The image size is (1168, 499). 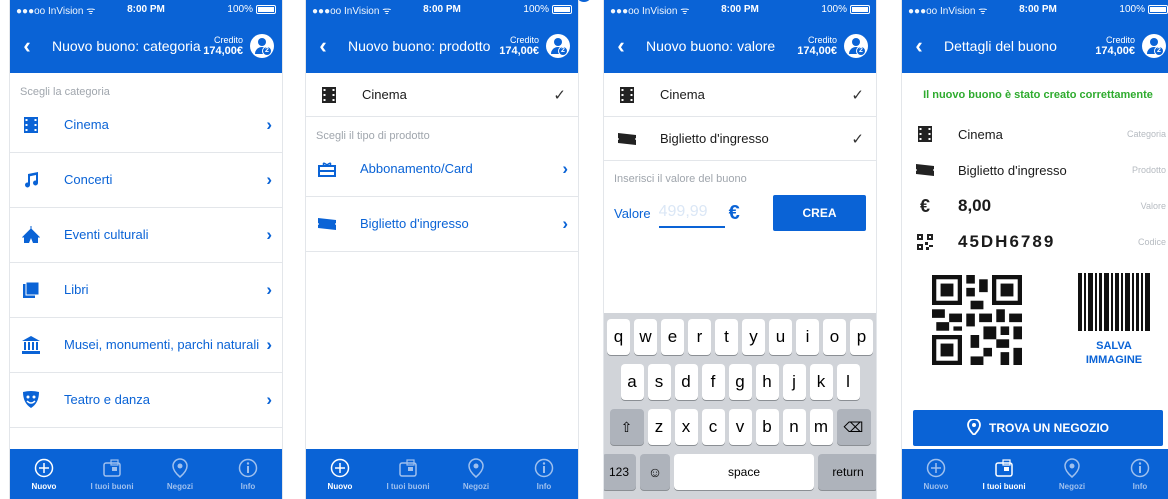 I want to click on list-item-label: Concerti, so click(x=88, y=180).